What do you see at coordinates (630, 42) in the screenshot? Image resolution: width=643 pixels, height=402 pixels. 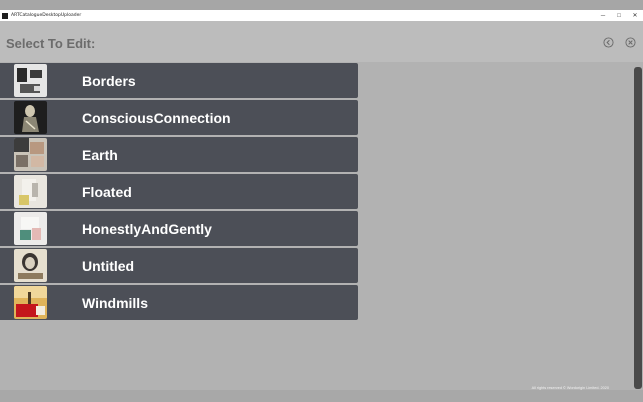 I see `close-circle-icon` at bounding box center [630, 42].